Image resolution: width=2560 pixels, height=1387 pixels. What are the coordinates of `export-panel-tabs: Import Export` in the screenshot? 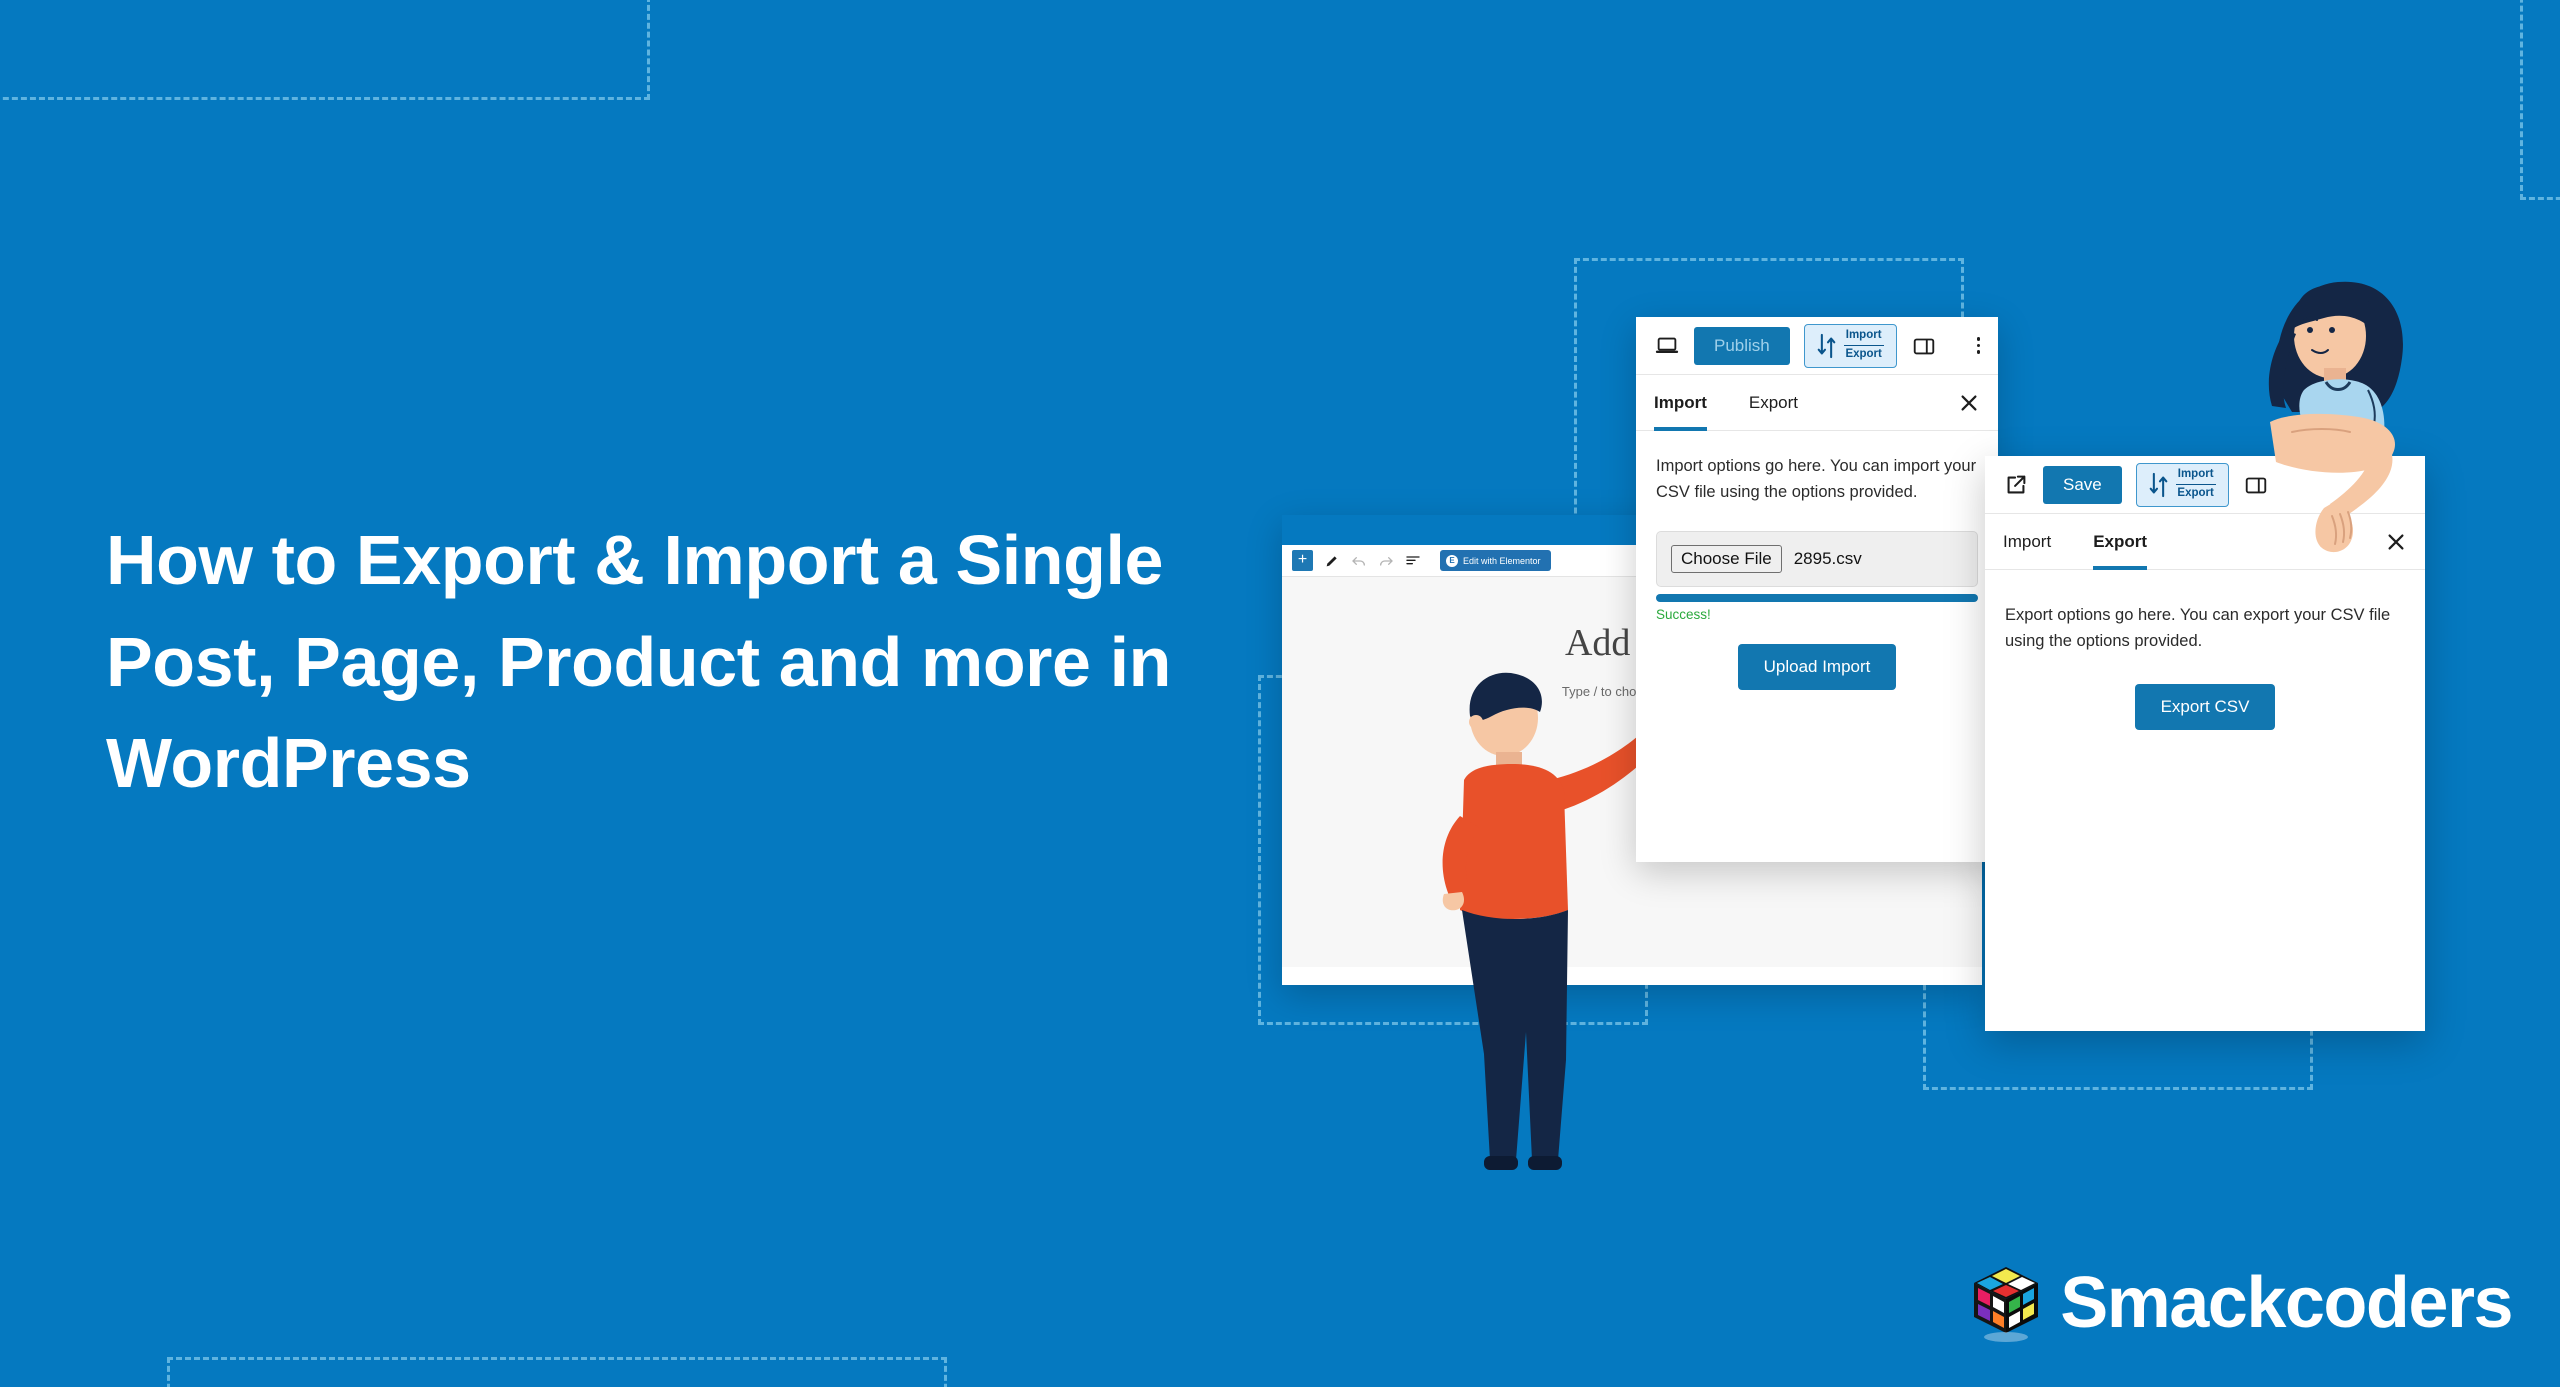 It's located at (2205, 542).